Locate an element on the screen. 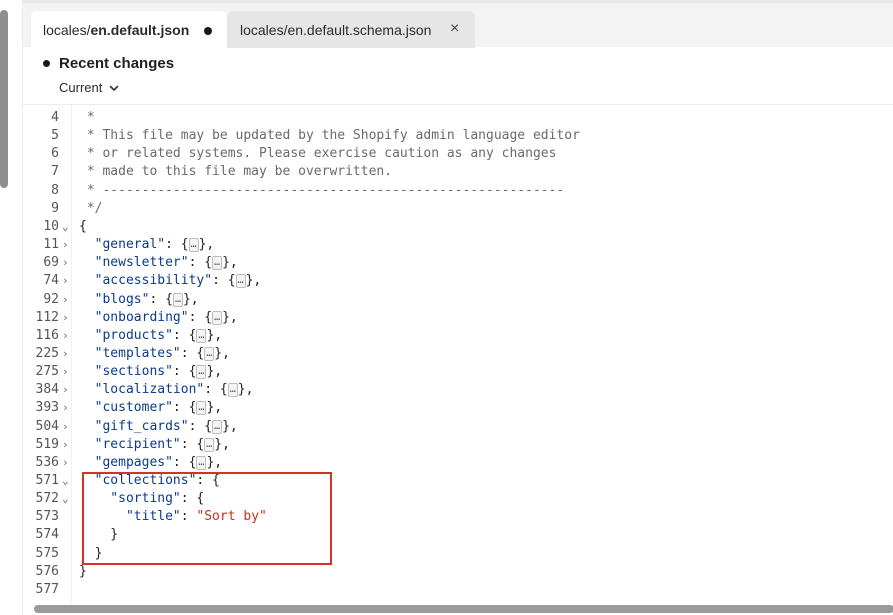  line-number: 116 is located at coordinates (47, 335).